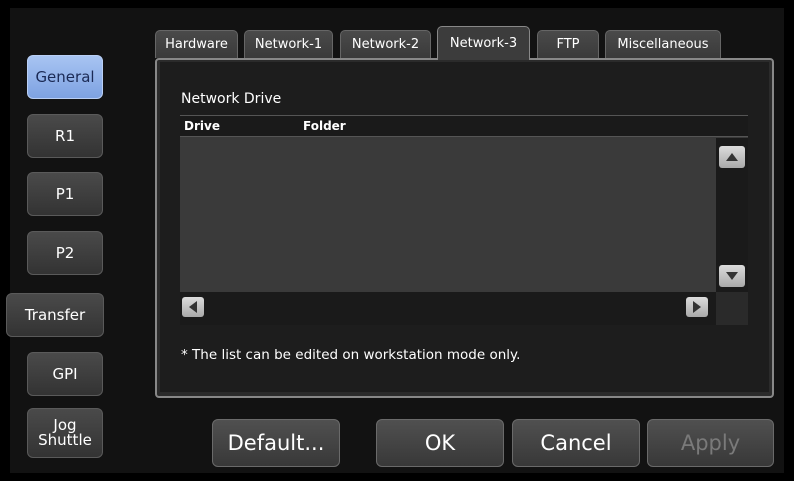 The height and width of the screenshot is (481, 794). I want to click on cancel-button: Cancel, so click(576, 443).